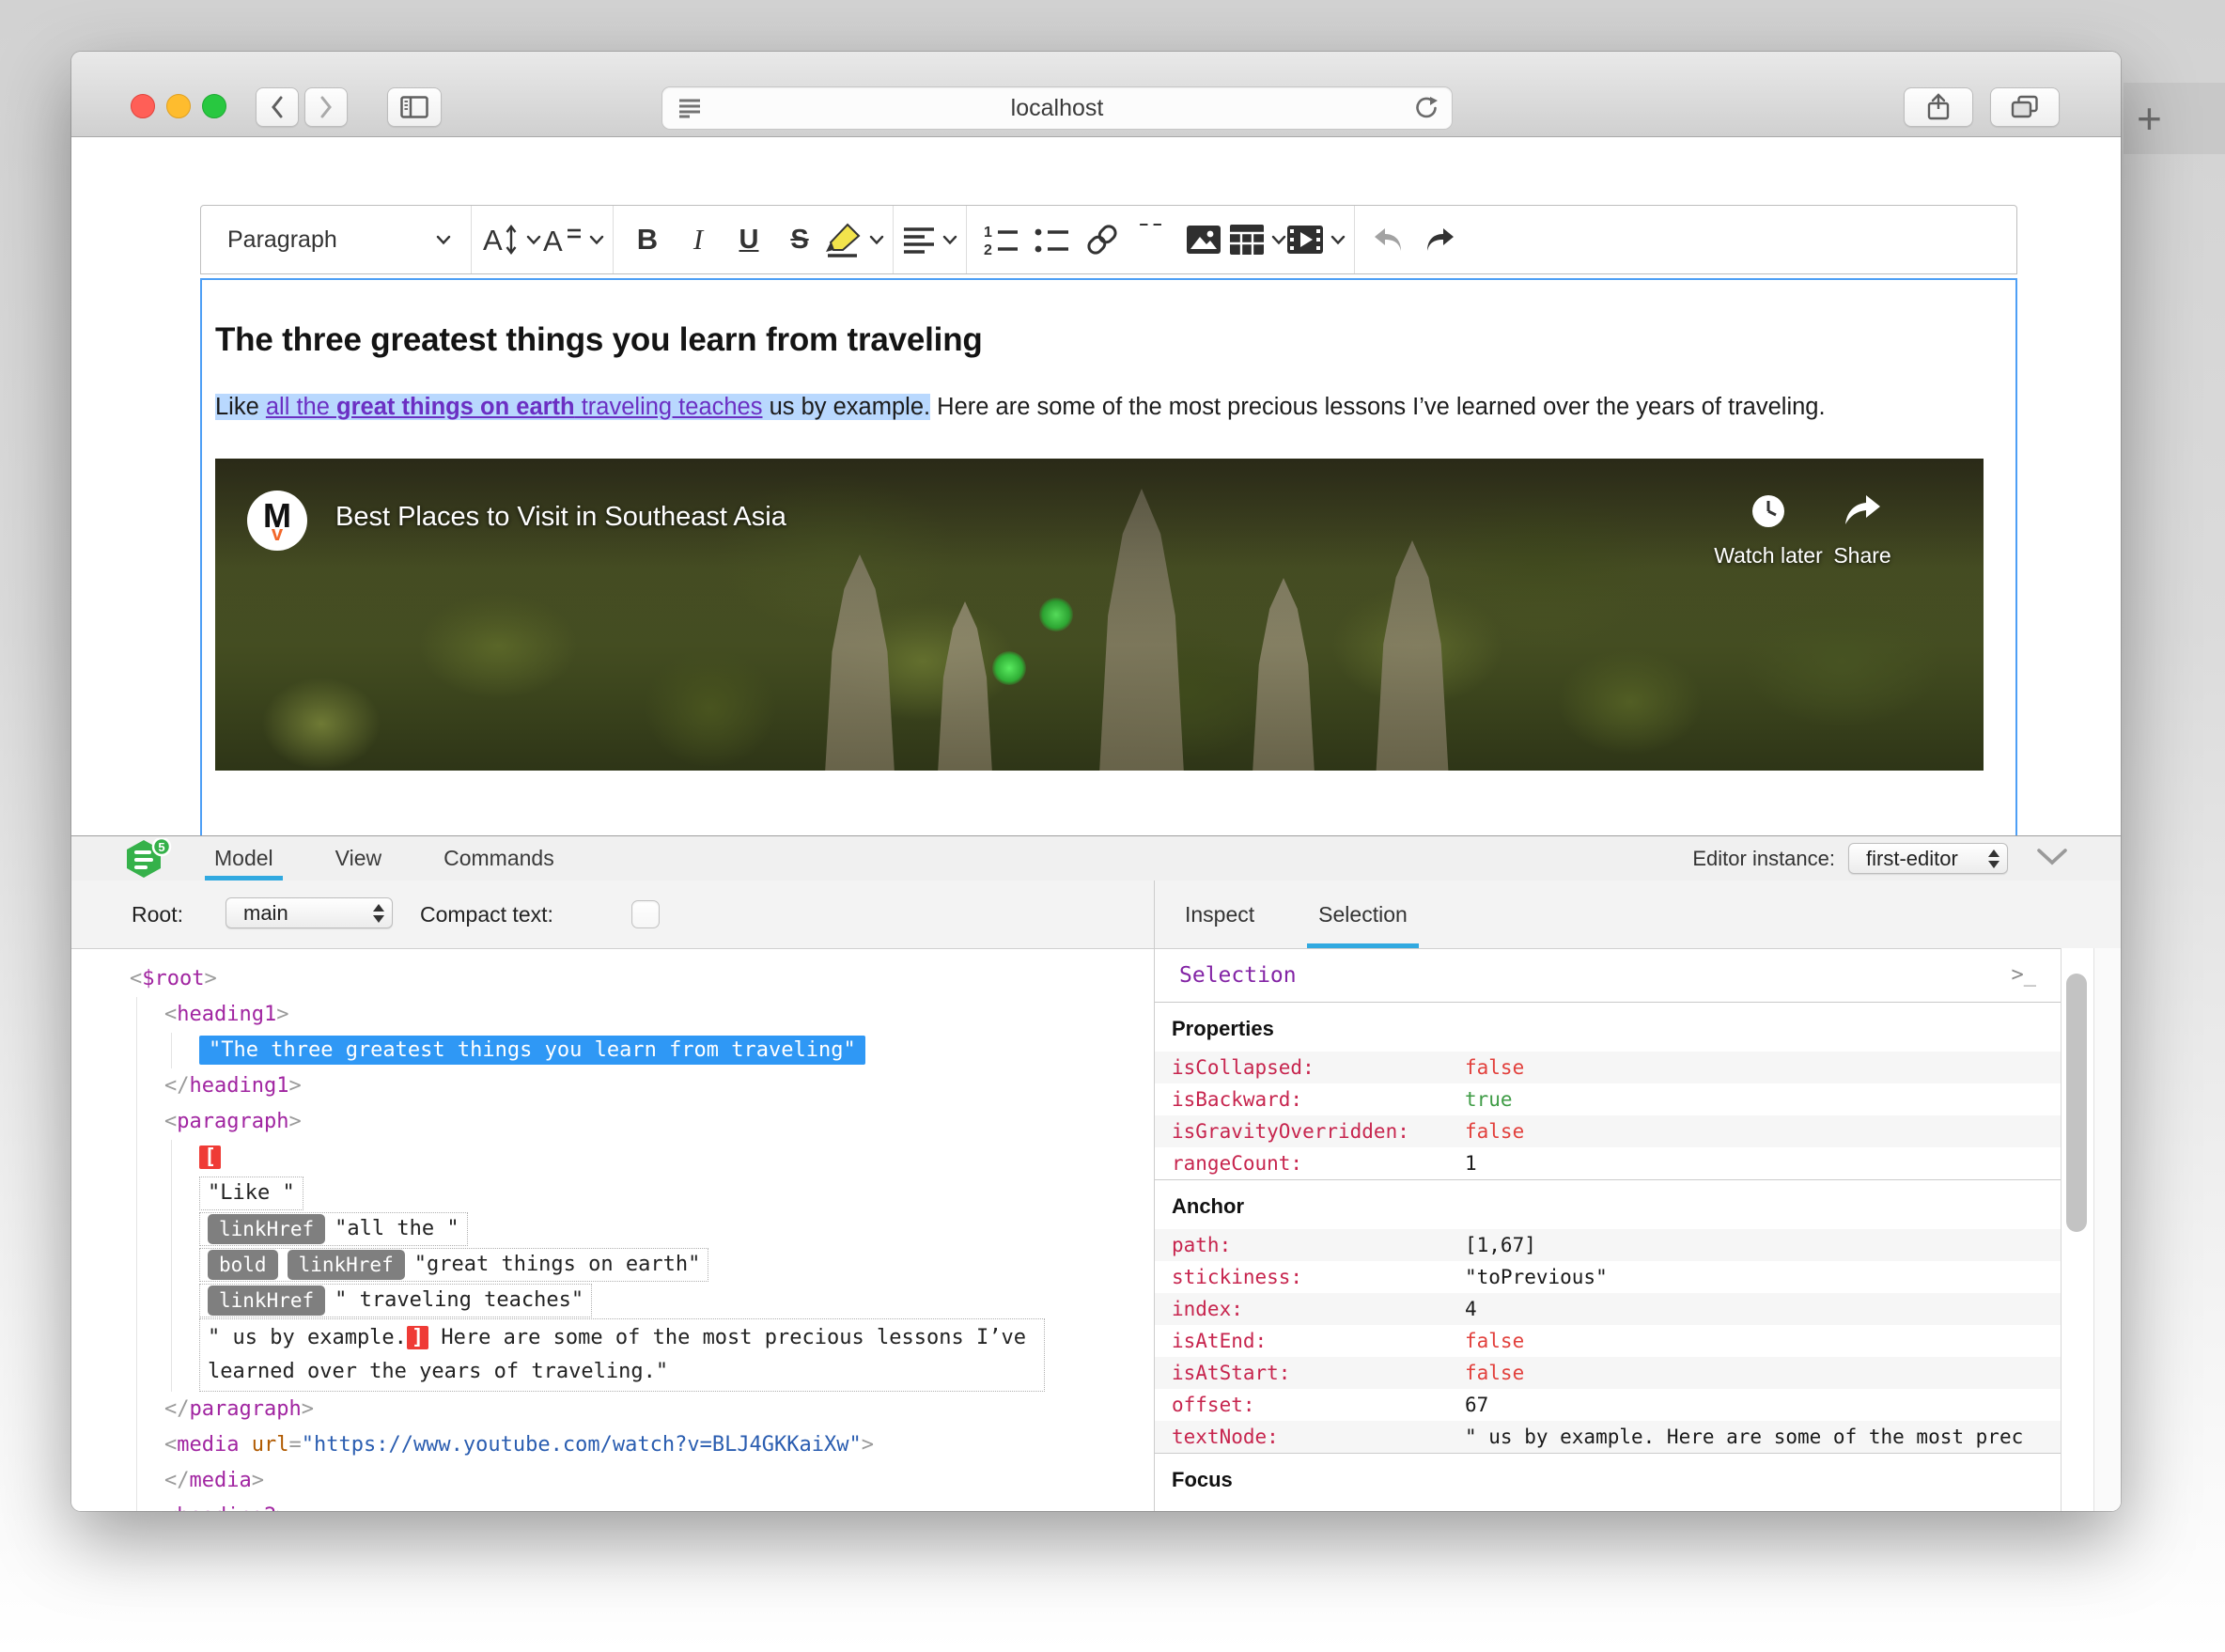 This screenshot has width=2225, height=1652. Describe the element at coordinates (2149, 118) in the screenshot. I see `new-tab-plus-icon: +` at that location.